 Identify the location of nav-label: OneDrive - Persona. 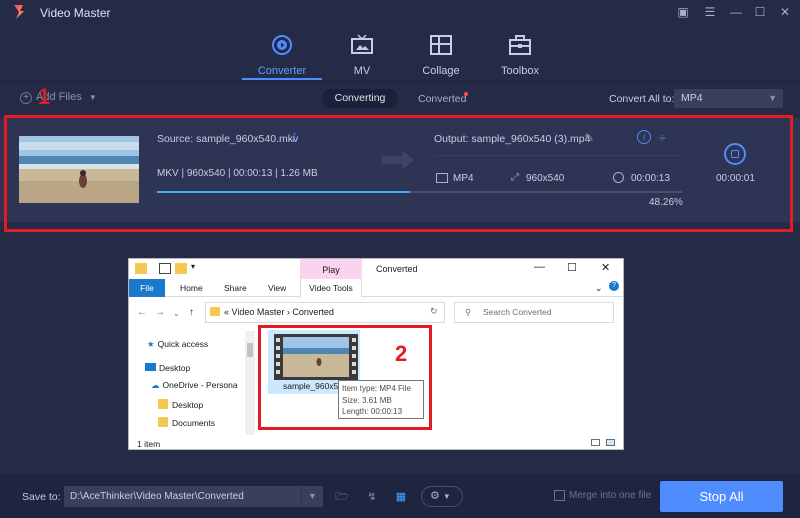
(200, 385).